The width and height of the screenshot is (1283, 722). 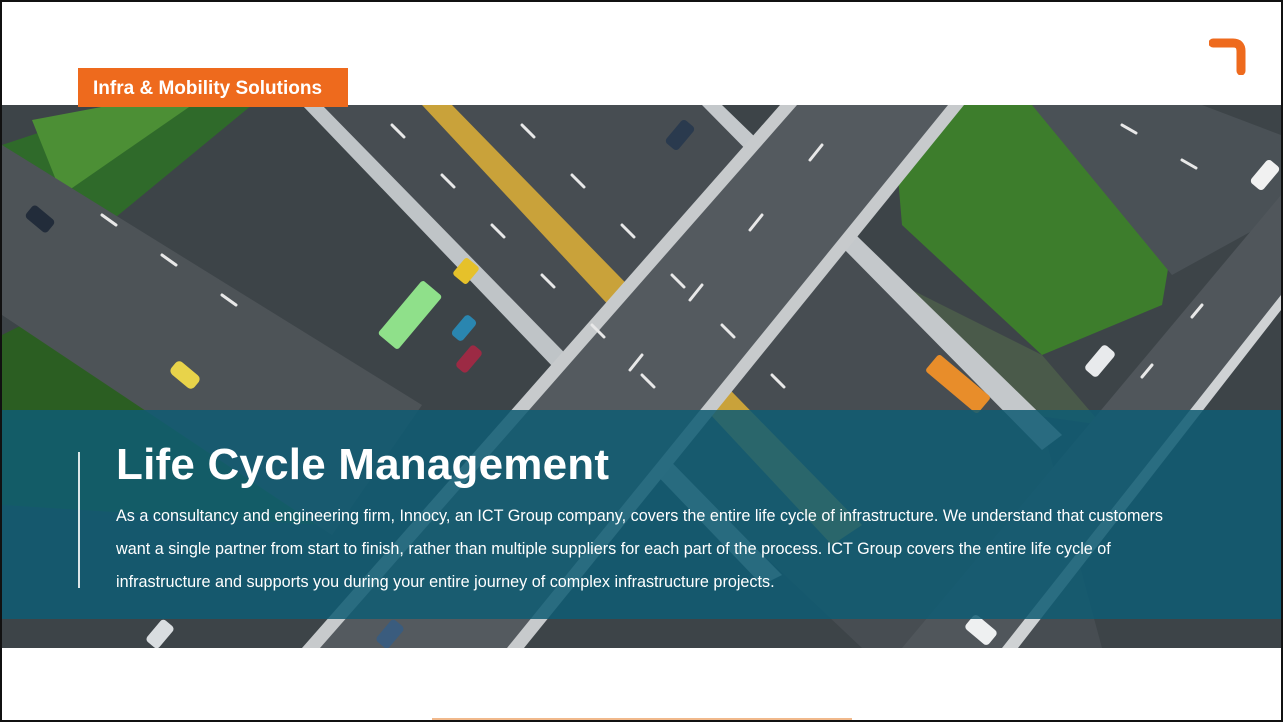 What do you see at coordinates (363, 464) in the screenshot?
I see `page-title: Life Cycle Management` at bounding box center [363, 464].